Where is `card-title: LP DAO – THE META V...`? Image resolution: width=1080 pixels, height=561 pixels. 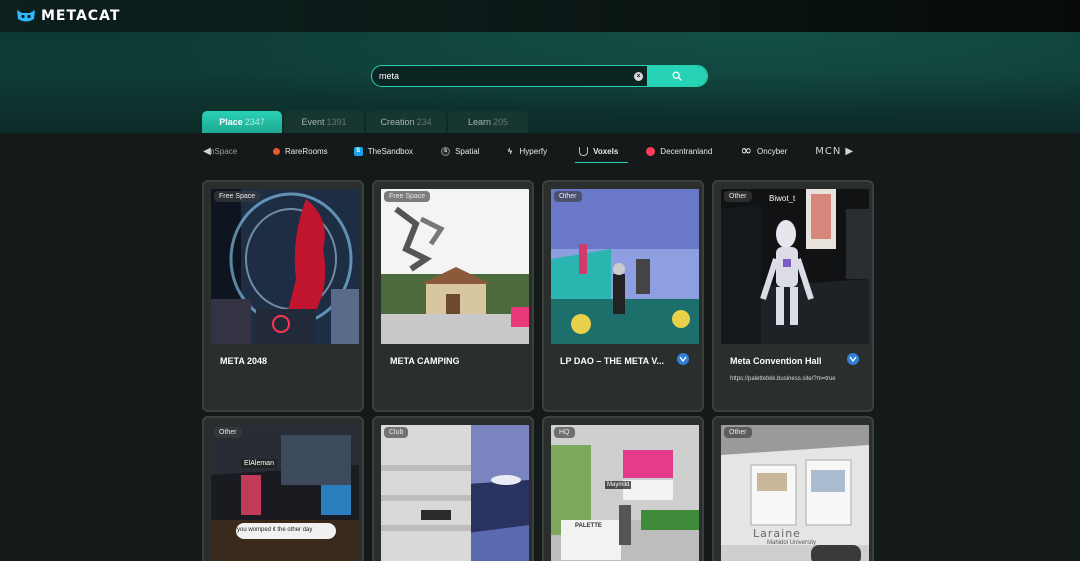 card-title: LP DAO – THE META V... is located at coordinates (612, 361).